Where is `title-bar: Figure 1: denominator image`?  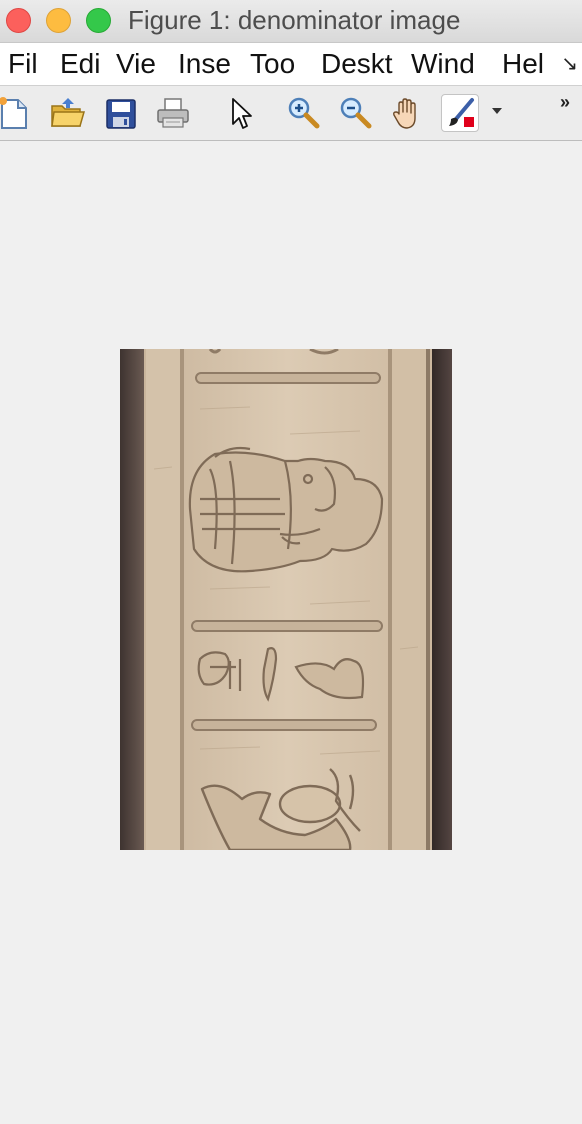
title-bar: Figure 1: denominator image is located at coordinates (291, 21).